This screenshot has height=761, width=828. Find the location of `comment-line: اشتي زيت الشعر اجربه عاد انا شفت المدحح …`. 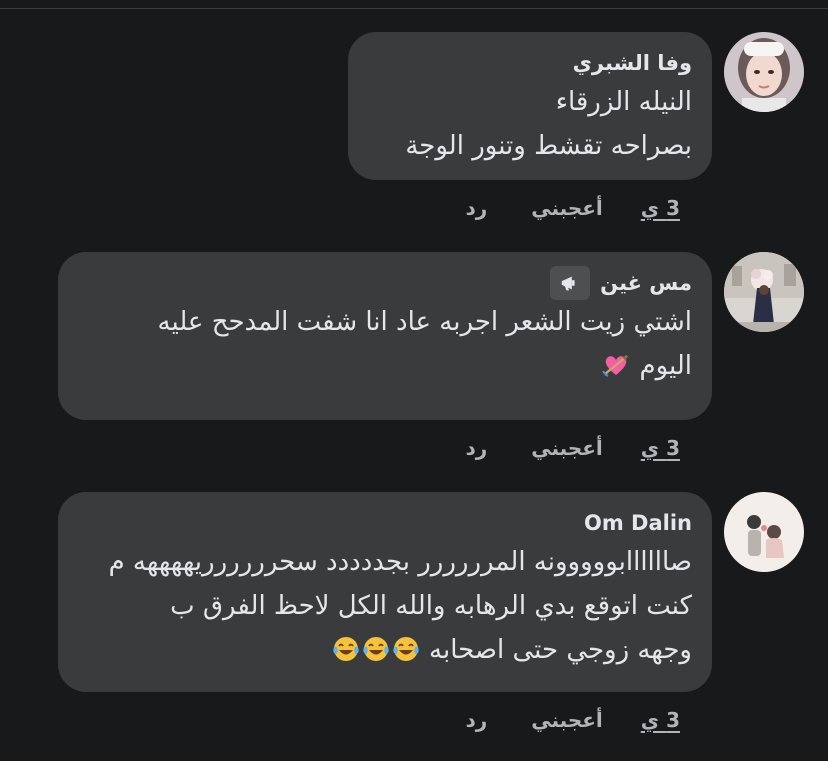

comment-line: اشتي زيت الشعر اجربه عاد انا شفت المدحح … is located at coordinates (424, 322).